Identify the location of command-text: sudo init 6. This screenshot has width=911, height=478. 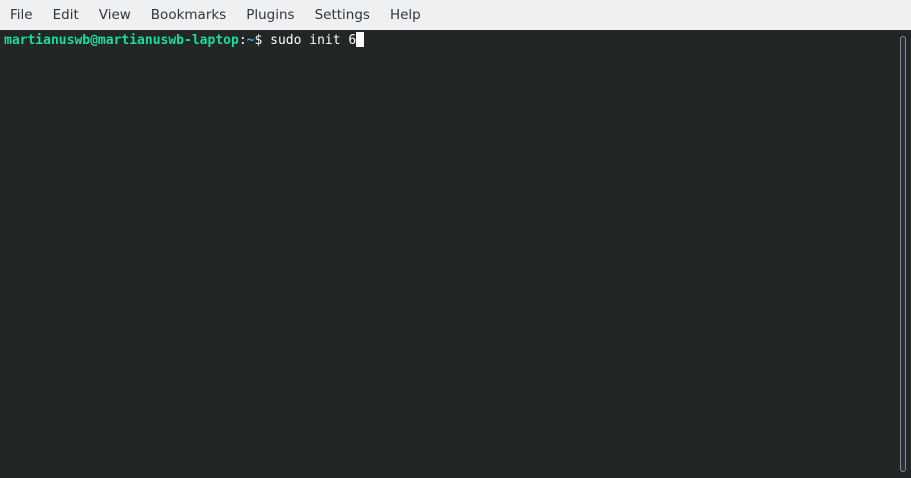
(313, 40).